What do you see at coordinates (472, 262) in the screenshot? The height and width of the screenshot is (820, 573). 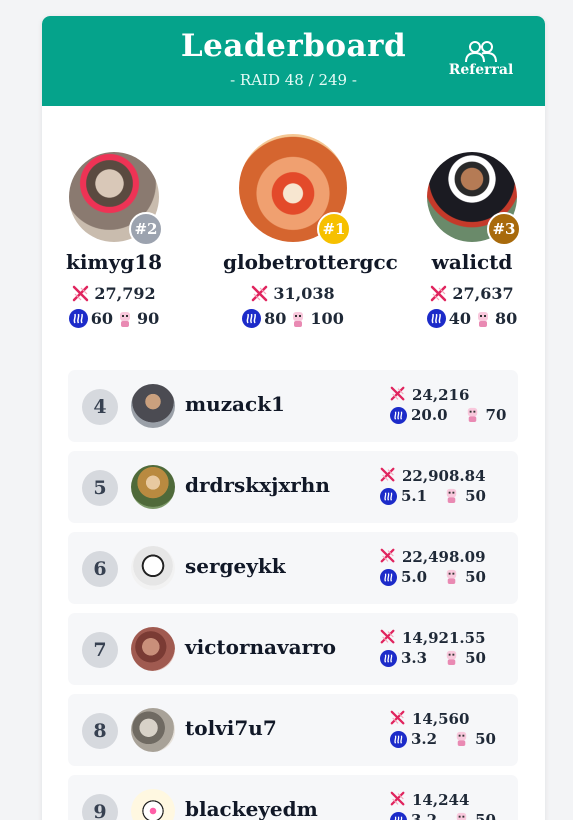 I see `player-name: walictd` at bounding box center [472, 262].